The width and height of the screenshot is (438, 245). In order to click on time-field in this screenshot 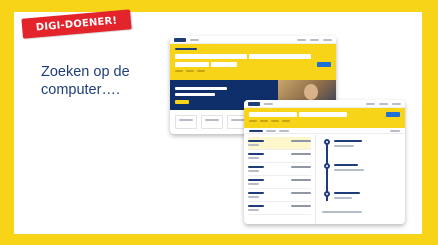, I will do `click(224, 64)`.